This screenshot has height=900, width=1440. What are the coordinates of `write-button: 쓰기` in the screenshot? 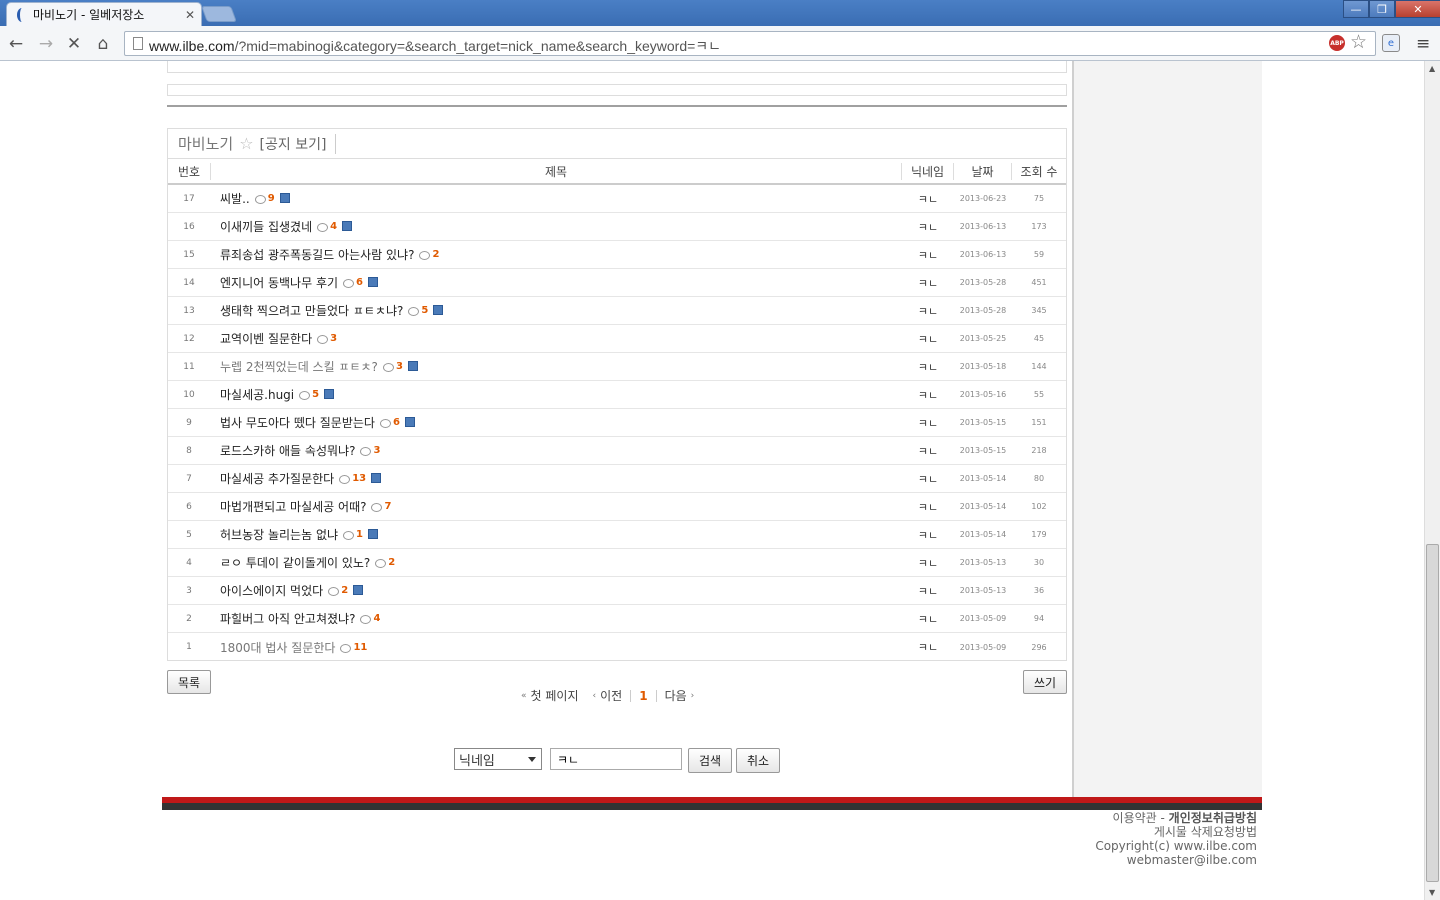 It's located at (1045, 682).